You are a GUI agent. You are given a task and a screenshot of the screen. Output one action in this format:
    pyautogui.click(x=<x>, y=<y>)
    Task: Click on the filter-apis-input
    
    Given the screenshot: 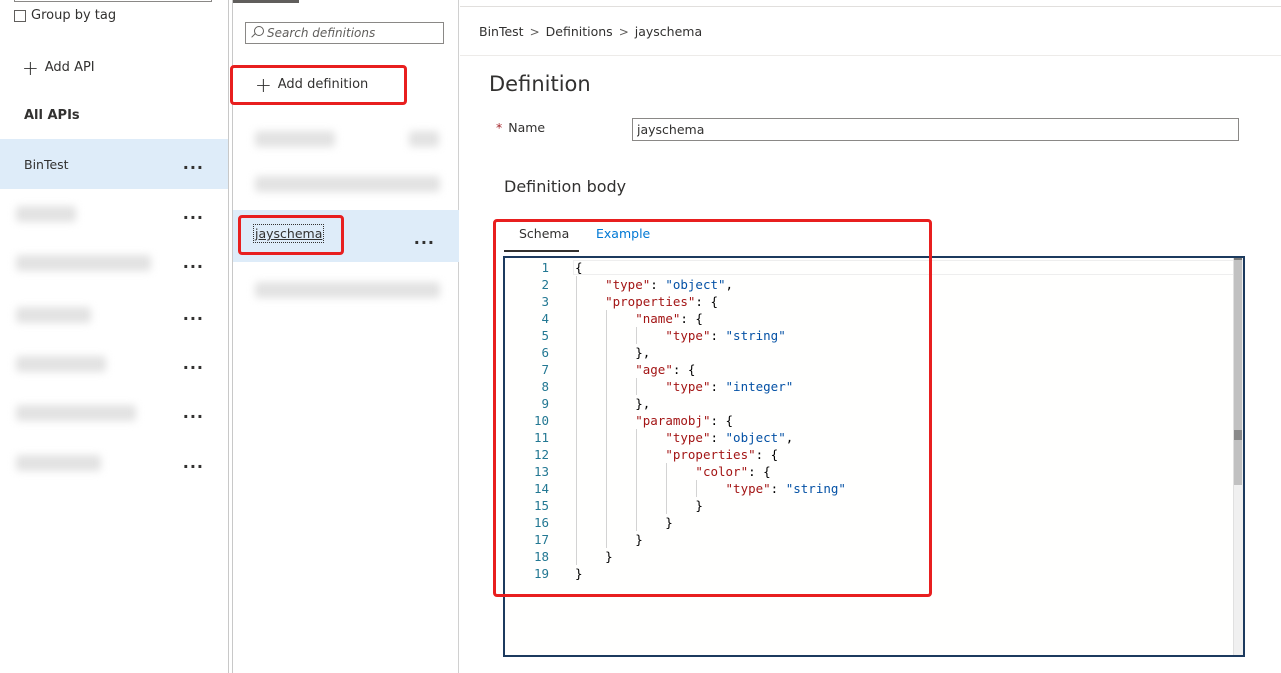 What is the action you would take?
    pyautogui.click(x=113, y=1)
    